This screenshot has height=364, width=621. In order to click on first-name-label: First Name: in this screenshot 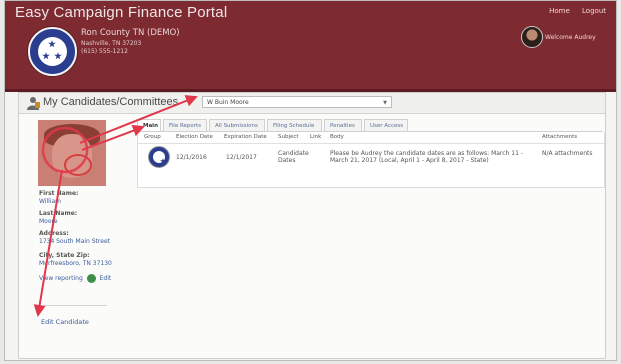, I will do `click(59, 193)`.